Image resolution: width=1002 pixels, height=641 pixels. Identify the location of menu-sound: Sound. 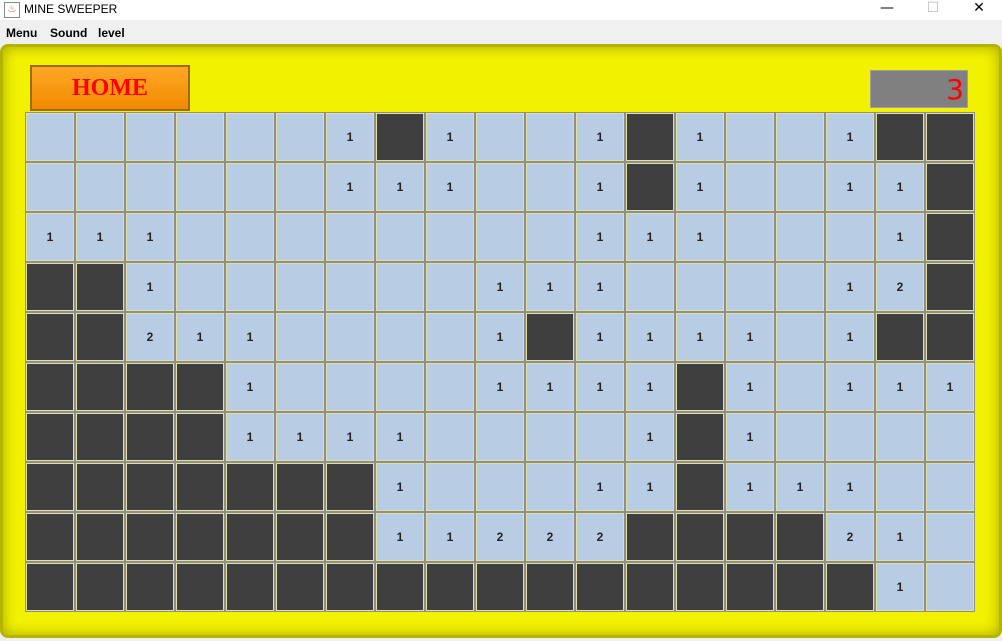
(68, 33).